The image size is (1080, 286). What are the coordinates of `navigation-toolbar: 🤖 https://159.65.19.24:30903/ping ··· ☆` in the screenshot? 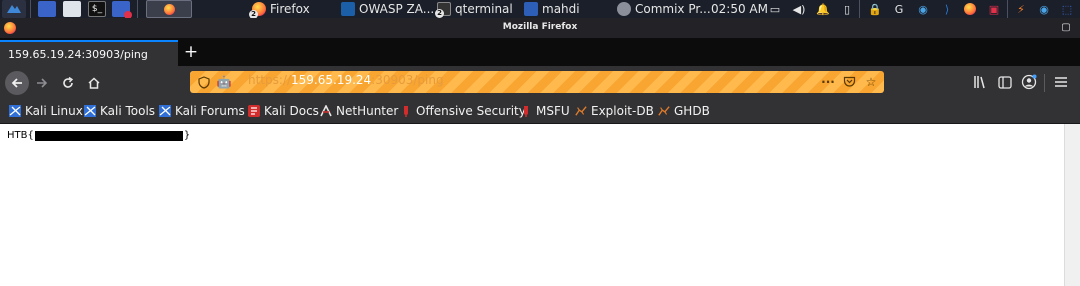 It's located at (540, 82).